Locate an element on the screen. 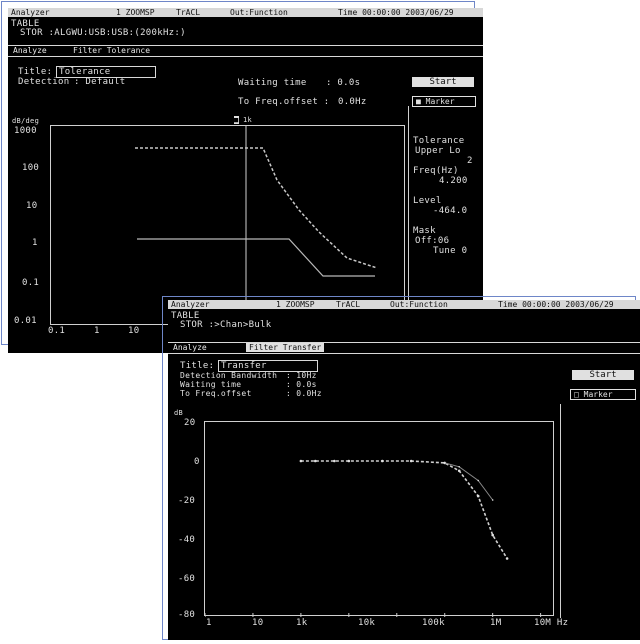 Image resolution: width=640 pixels, height=644 pixels. side-tolerance-label: Tolerance is located at coordinates (439, 141).